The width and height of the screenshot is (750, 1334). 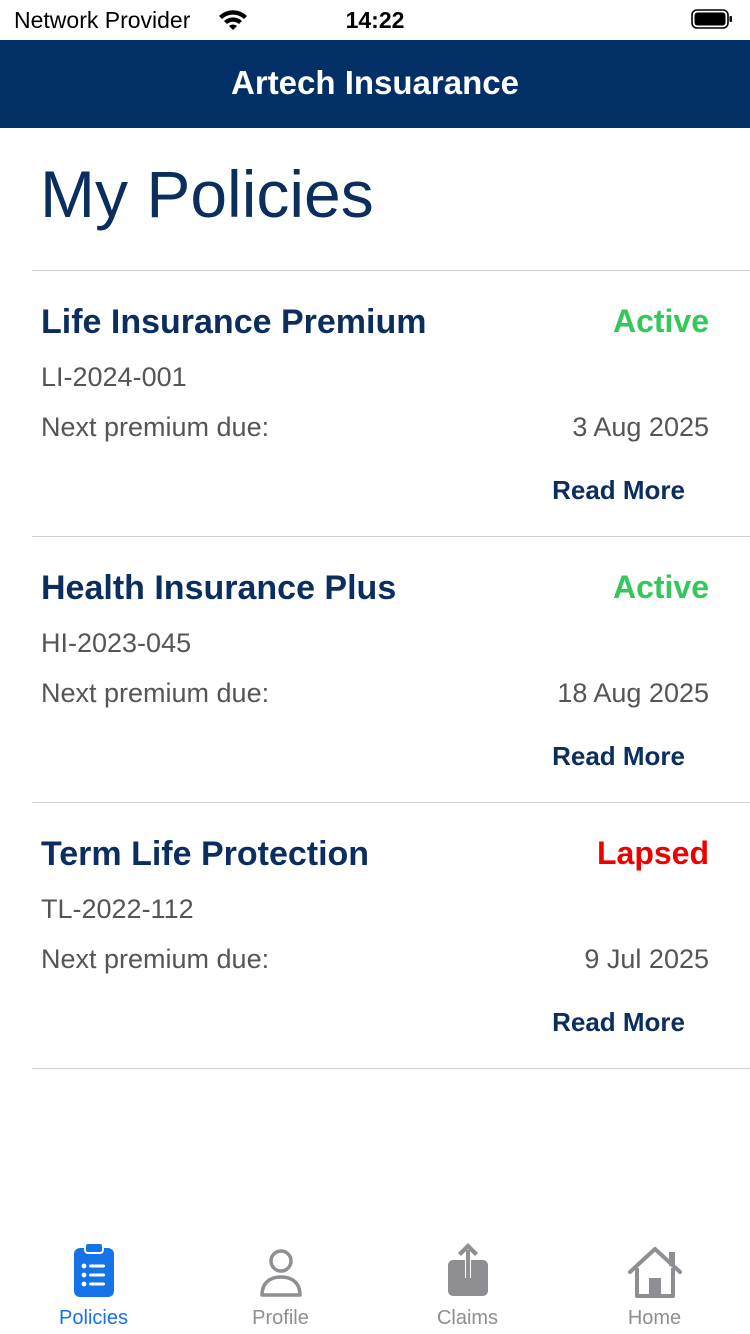 What do you see at coordinates (711, 19) in the screenshot?
I see `battery-icon` at bounding box center [711, 19].